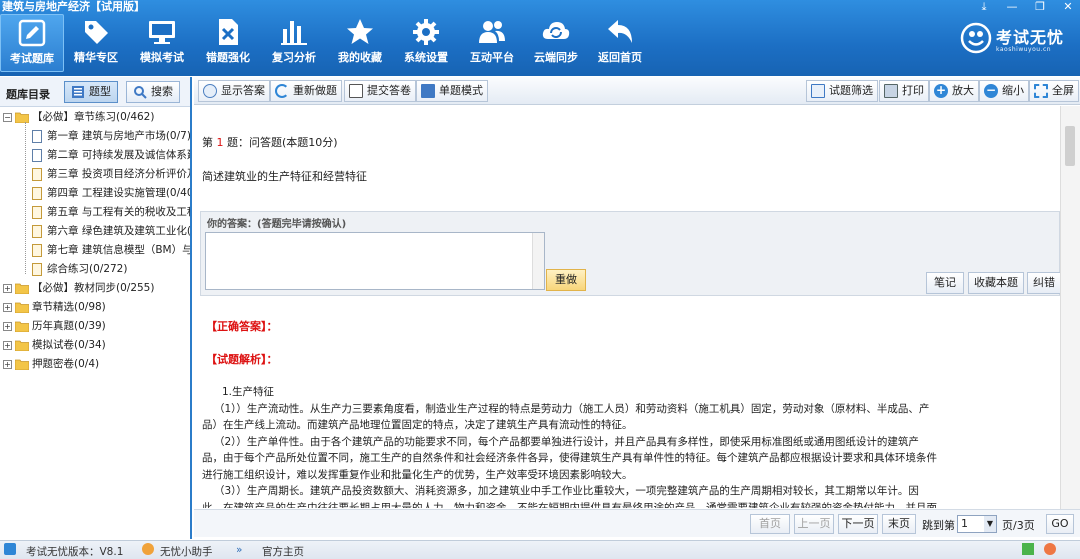 Image resolution: width=1080 pixels, height=559 pixels. Describe the element at coordinates (95, 250) in the screenshot. I see `tree-item: 第七章 建筑信息模型（BM）与新` at that location.